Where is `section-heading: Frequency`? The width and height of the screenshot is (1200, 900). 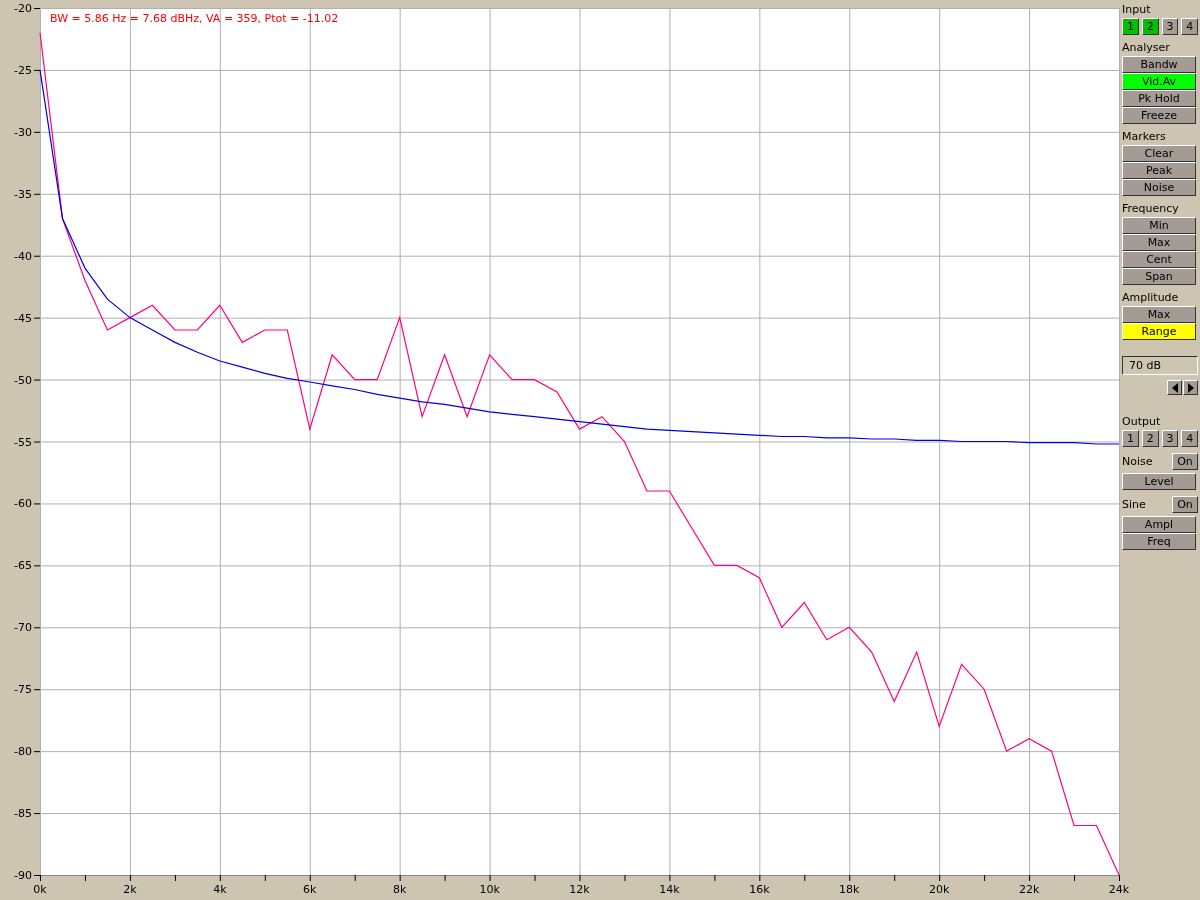 section-heading: Frequency is located at coordinates (1151, 208).